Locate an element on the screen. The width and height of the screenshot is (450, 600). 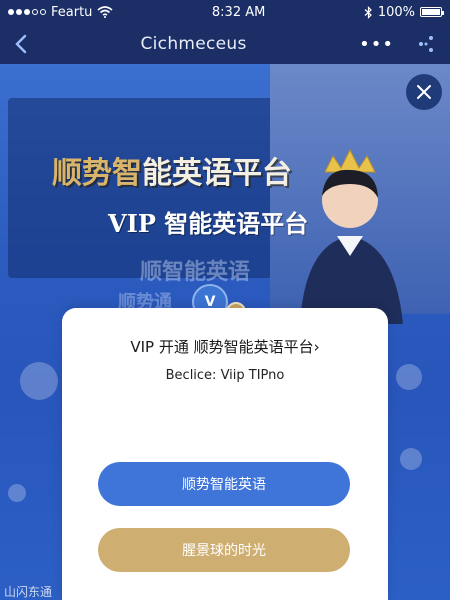
banner-subheadline: VIP 智能英语平台 is located at coordinates (208, 223).